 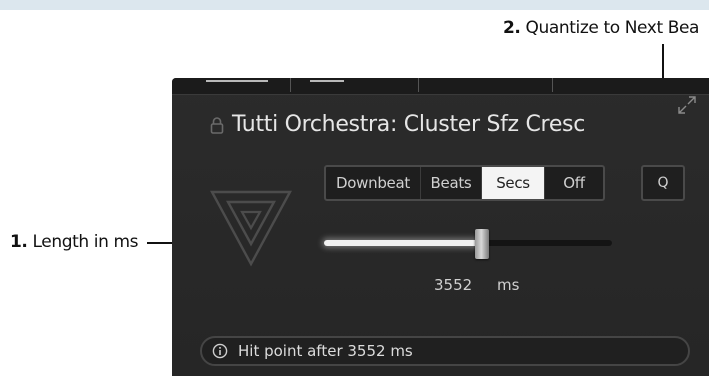 I want to click on length-slider-track, so click(x=468, y=243).